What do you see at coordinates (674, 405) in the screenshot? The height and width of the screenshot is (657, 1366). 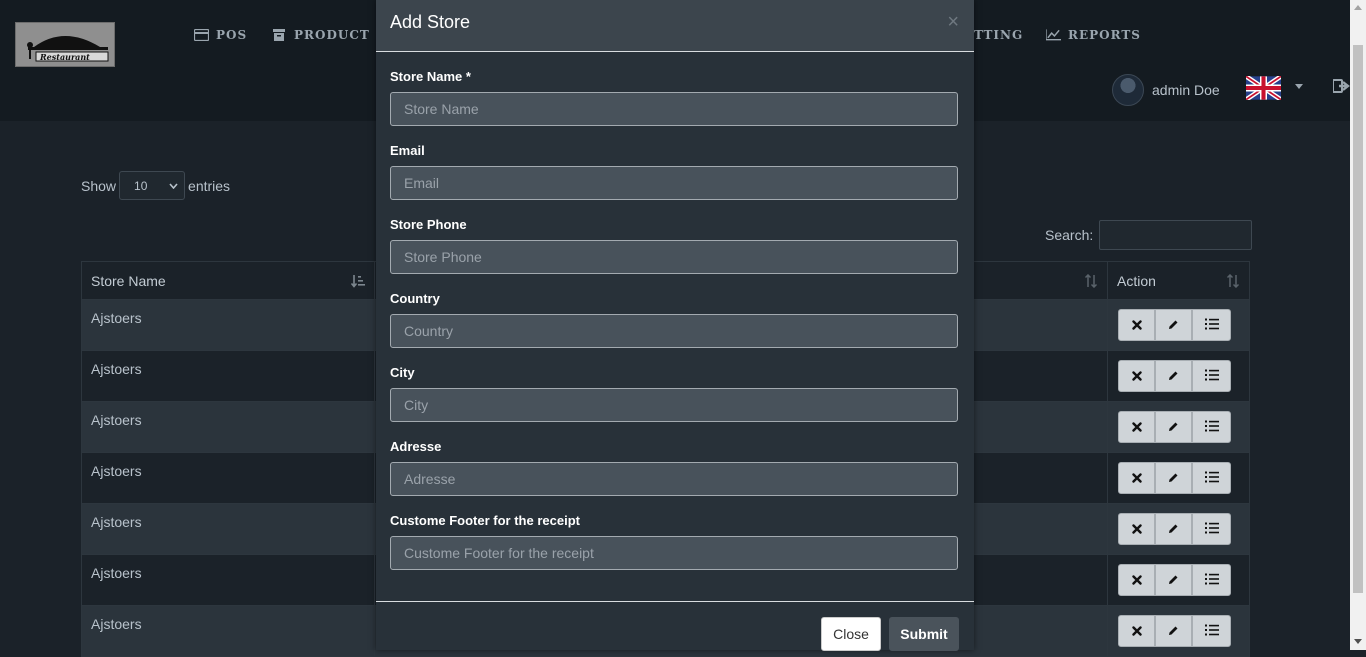 I see `city-input` at bounding box center [674, 405].